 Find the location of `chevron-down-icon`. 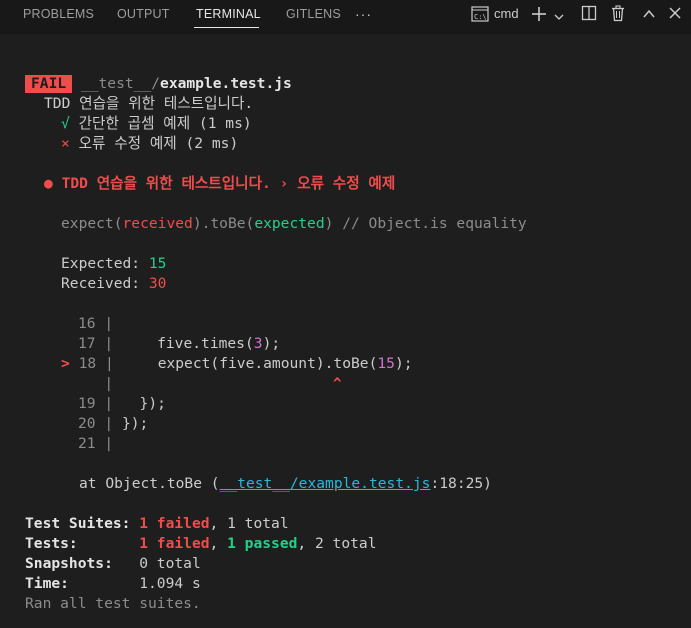

chevron-down-icon is located at coordinates (559, 18).